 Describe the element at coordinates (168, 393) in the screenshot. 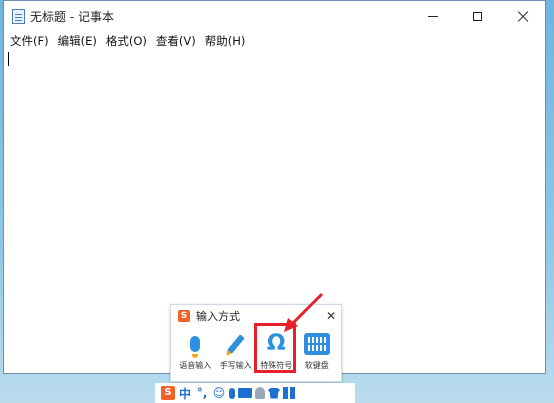

I see `sogou-icon: S` at that location.